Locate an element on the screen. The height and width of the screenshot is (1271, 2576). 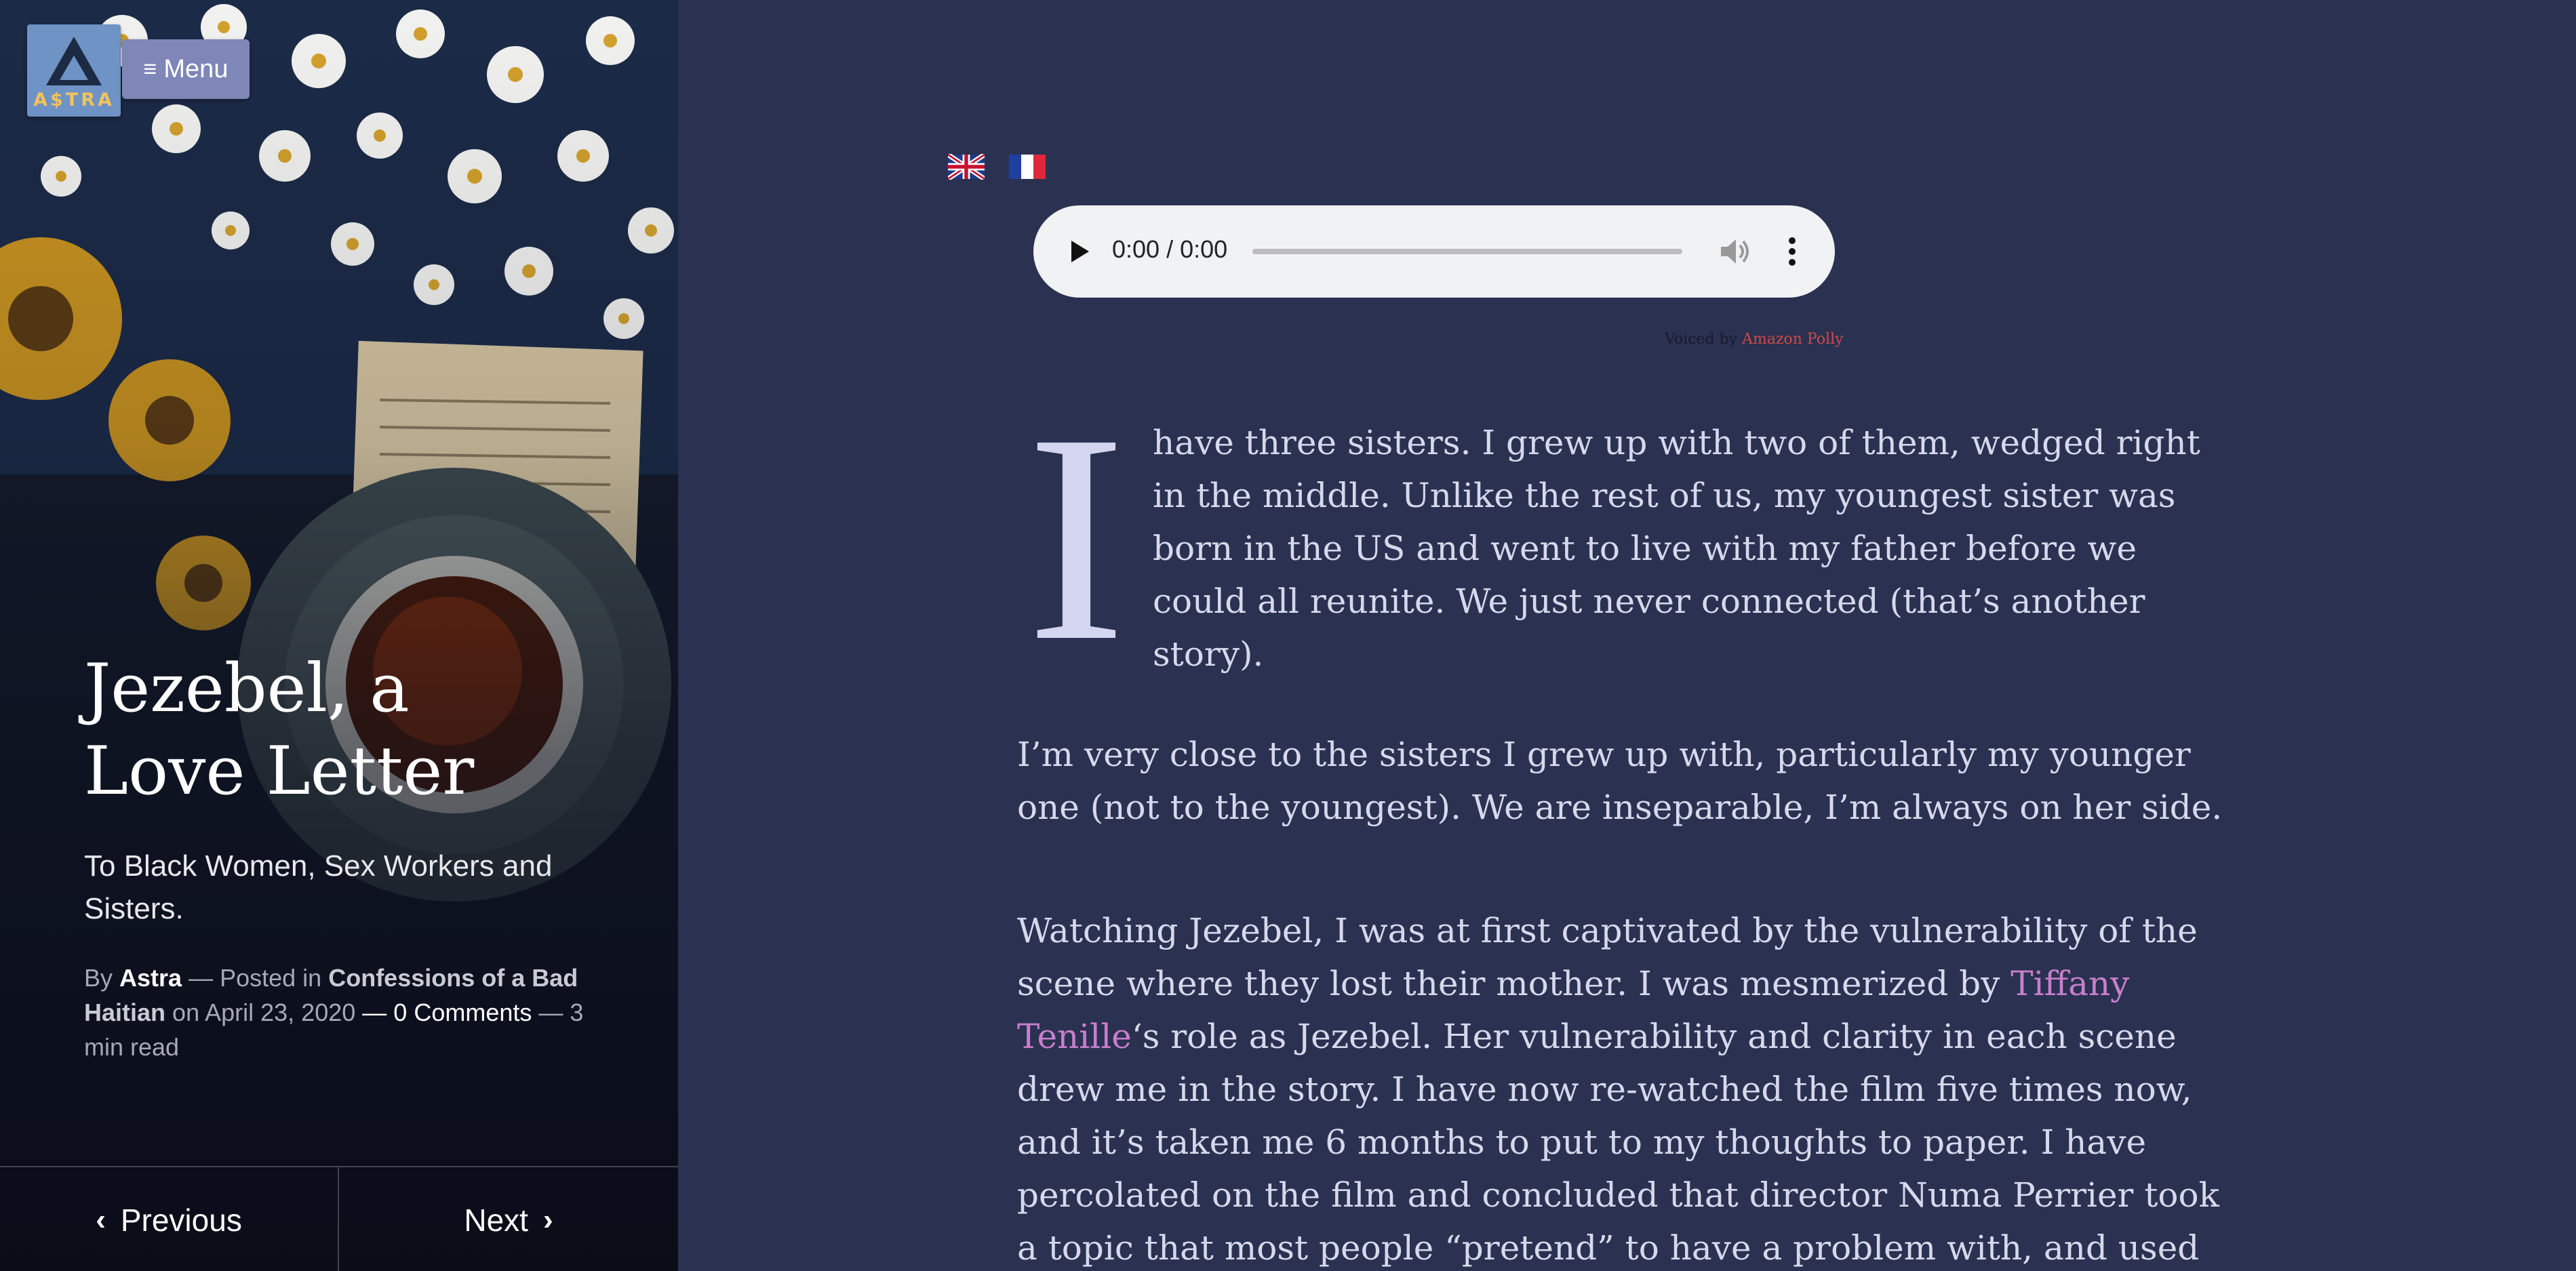
meta-date: April 23, 2020 is located at coordinates (280, 1012).